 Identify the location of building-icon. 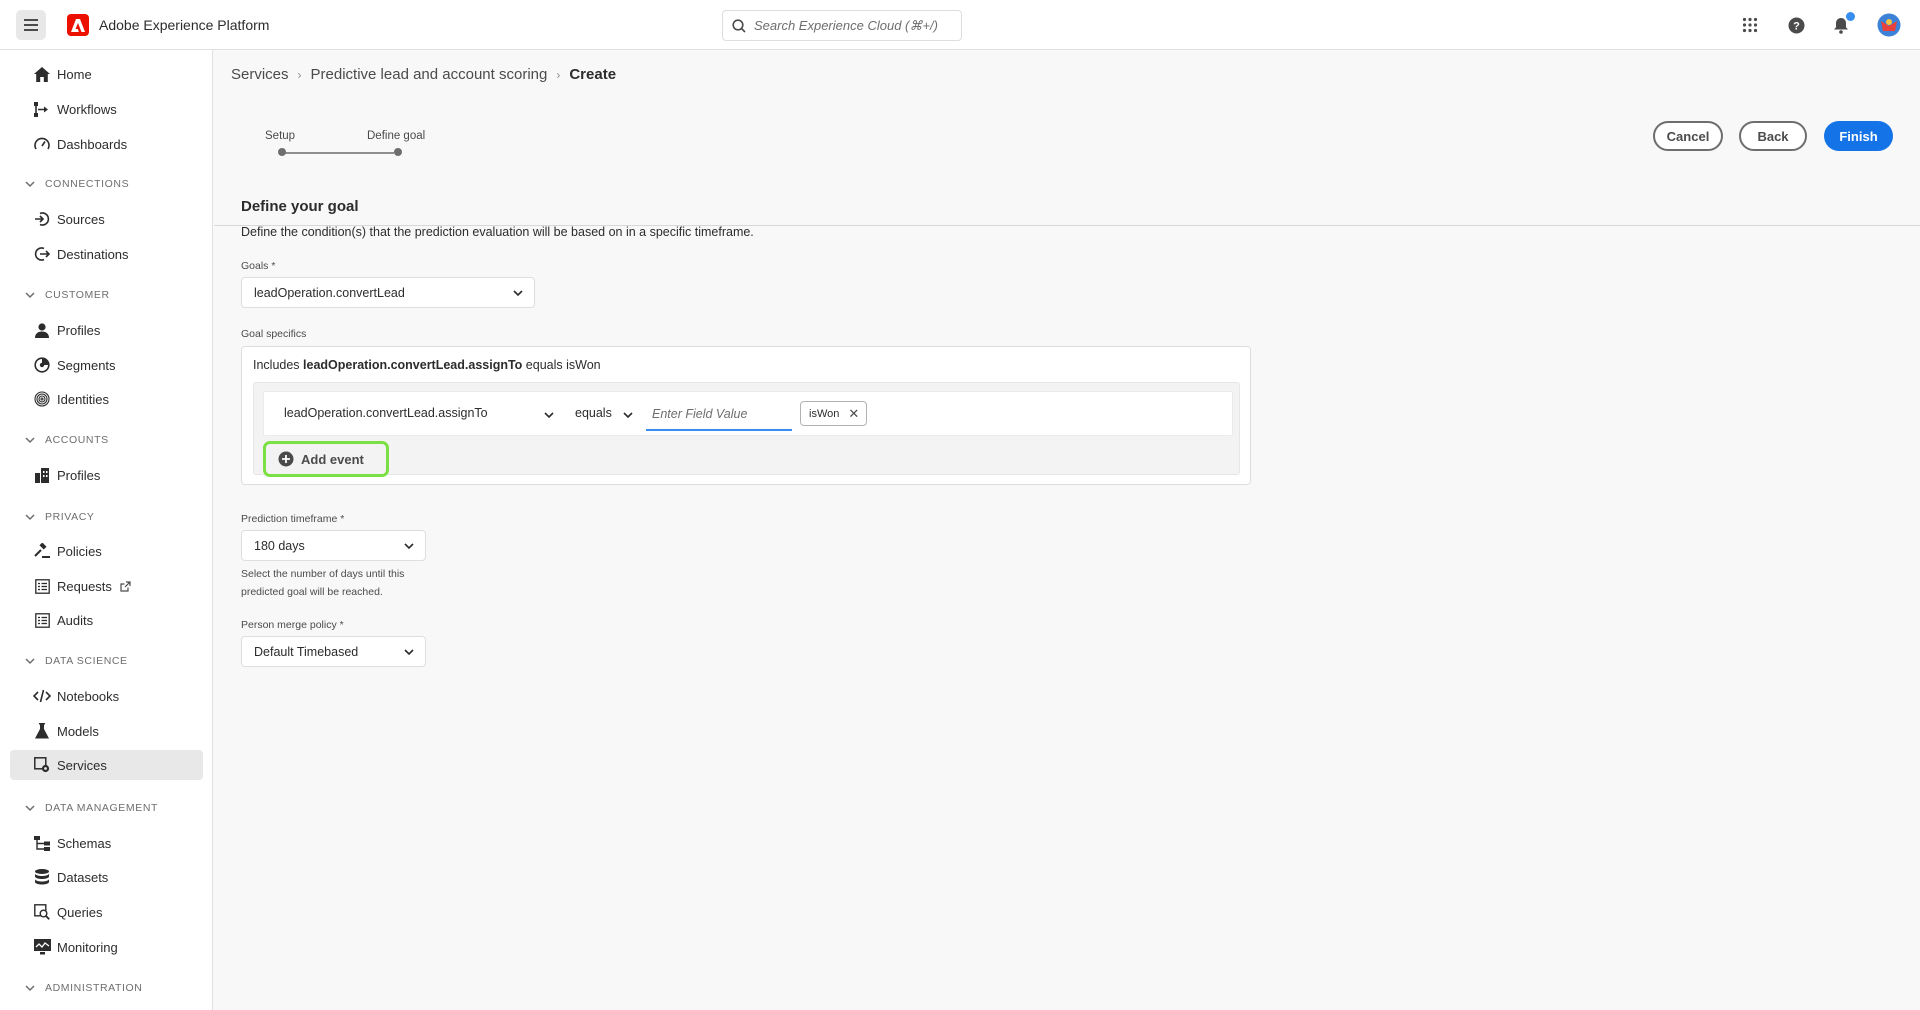
(42, 475).